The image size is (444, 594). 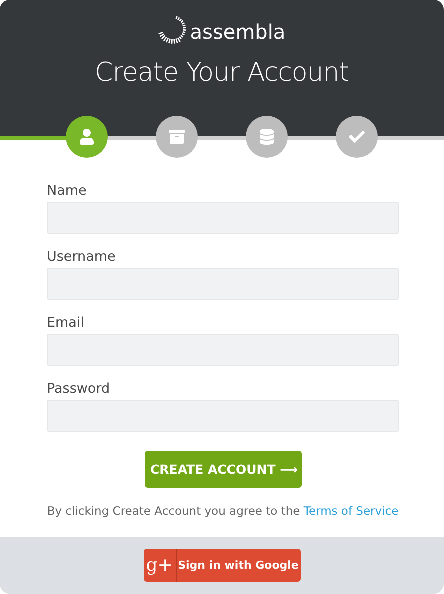 I want to click on logo-icon, so click(x=173, y=29).